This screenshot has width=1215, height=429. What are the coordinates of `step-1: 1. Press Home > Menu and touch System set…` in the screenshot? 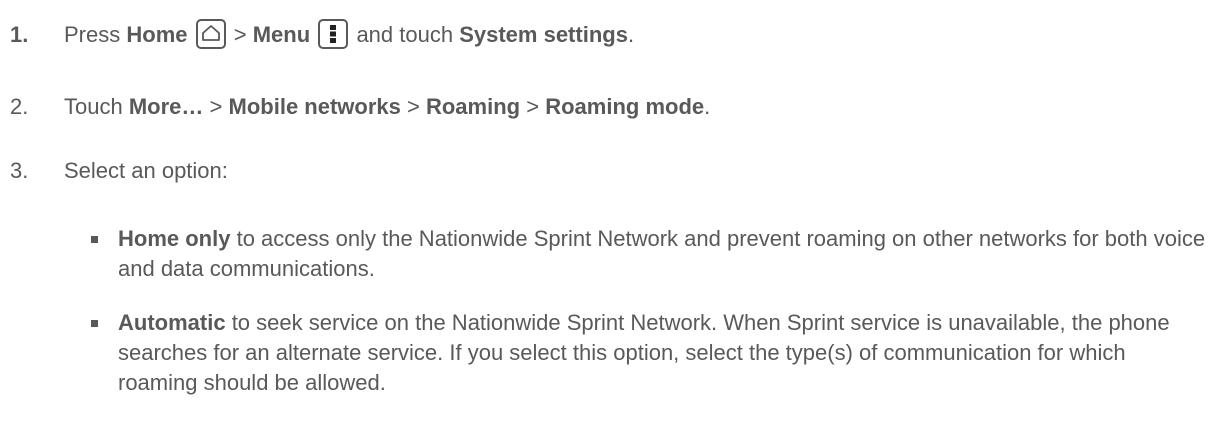 It's located at (322, 35).